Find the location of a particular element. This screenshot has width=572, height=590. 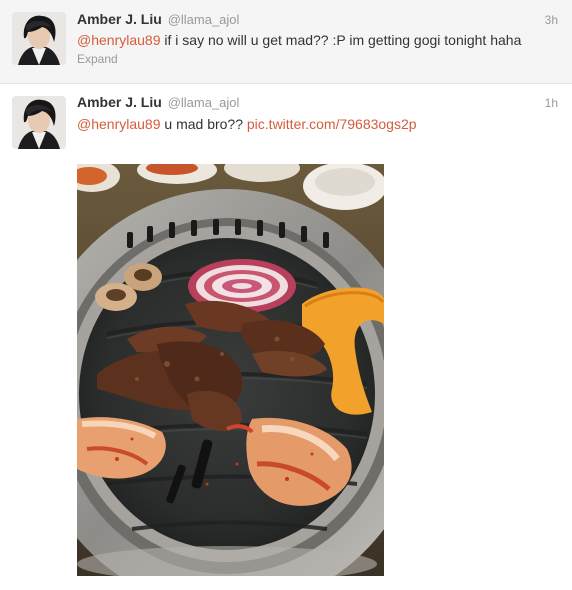

tweet-header: Amber J. Liu @llama_ajol 3h is located at coordinates (317, 20).